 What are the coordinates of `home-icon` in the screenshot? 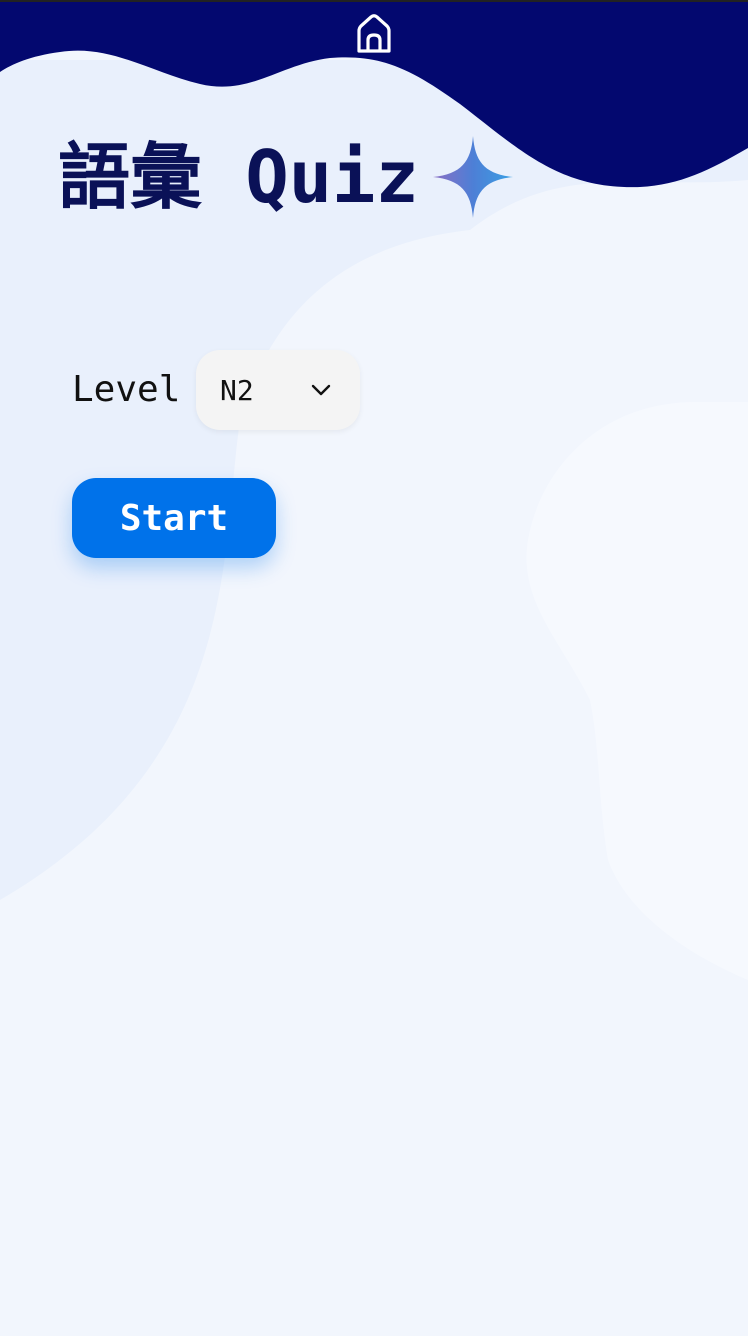 It's located at (374, 33).